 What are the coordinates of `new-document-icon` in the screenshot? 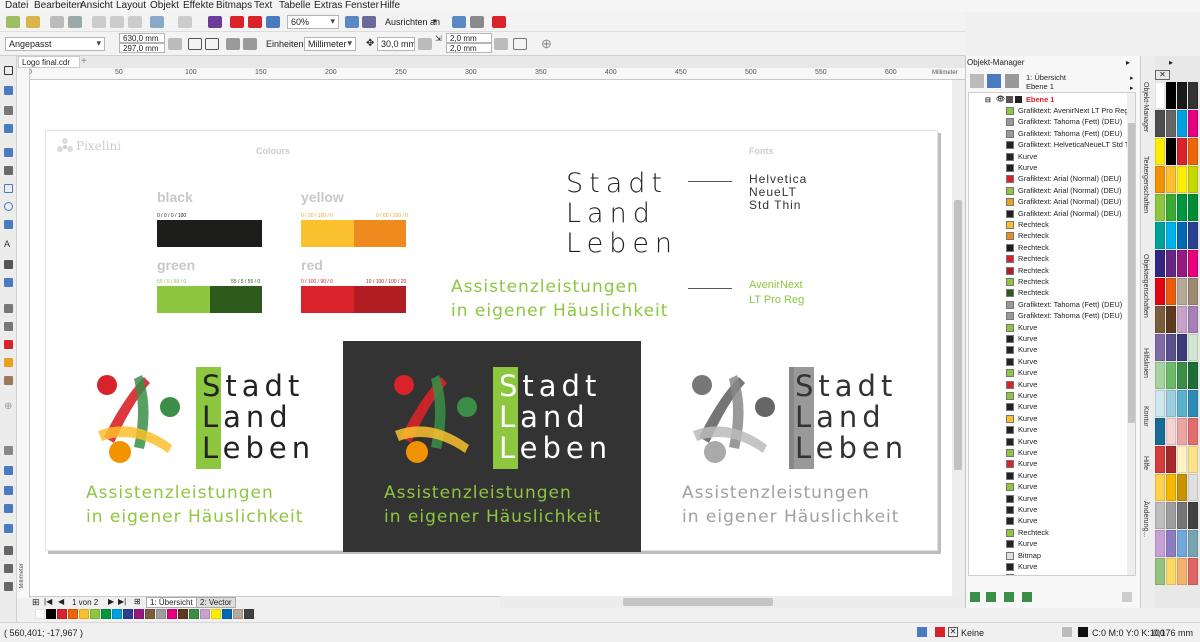 It's located at (13, 22).